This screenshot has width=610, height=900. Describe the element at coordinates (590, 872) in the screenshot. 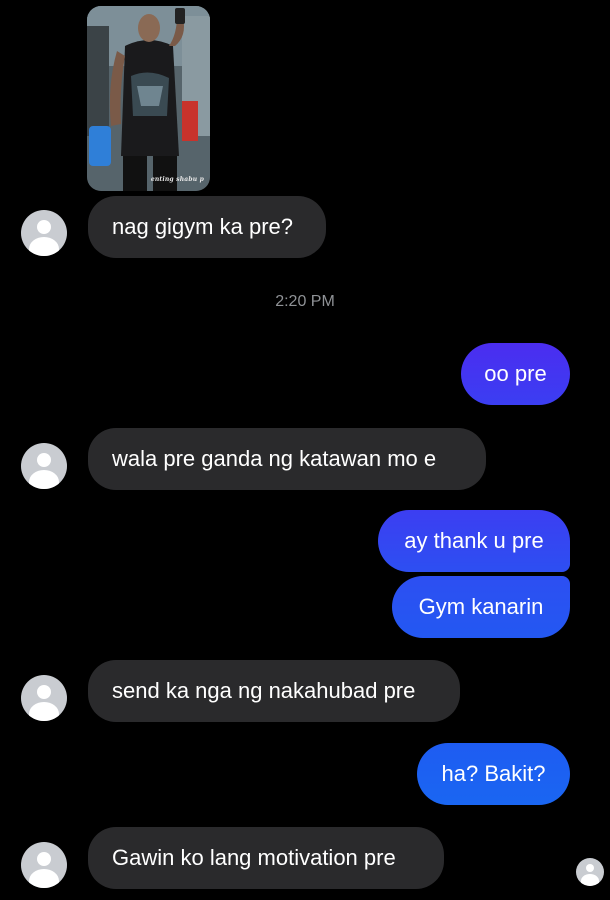

I see `seen-avatar-icon` at that location.